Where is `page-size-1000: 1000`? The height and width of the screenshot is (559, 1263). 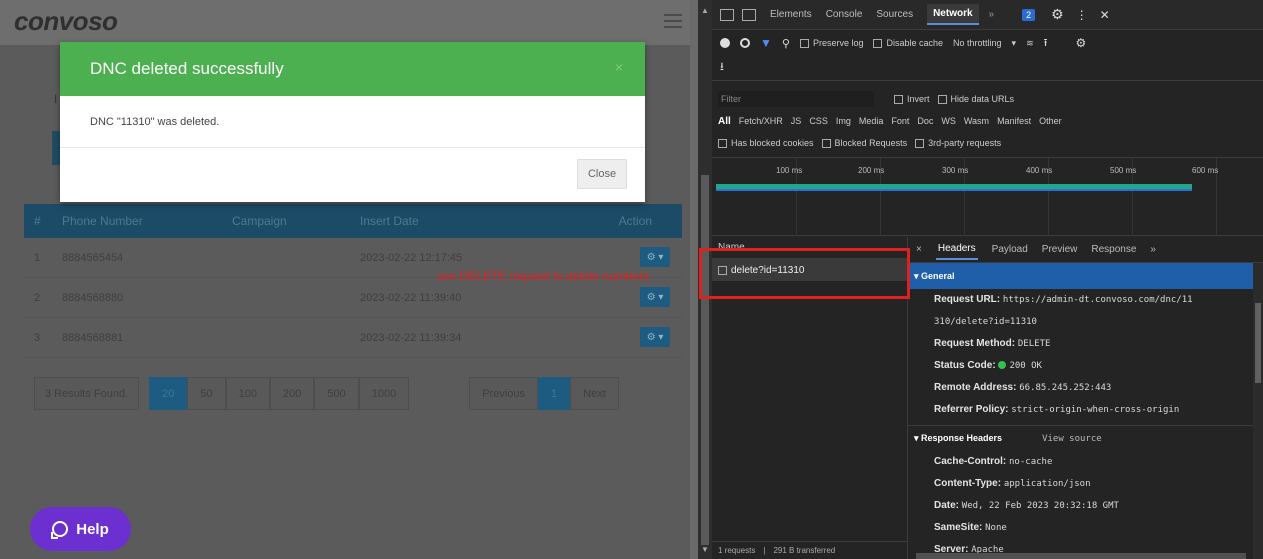
page-size-1000: 1000 is located at coordinates (384, 393).